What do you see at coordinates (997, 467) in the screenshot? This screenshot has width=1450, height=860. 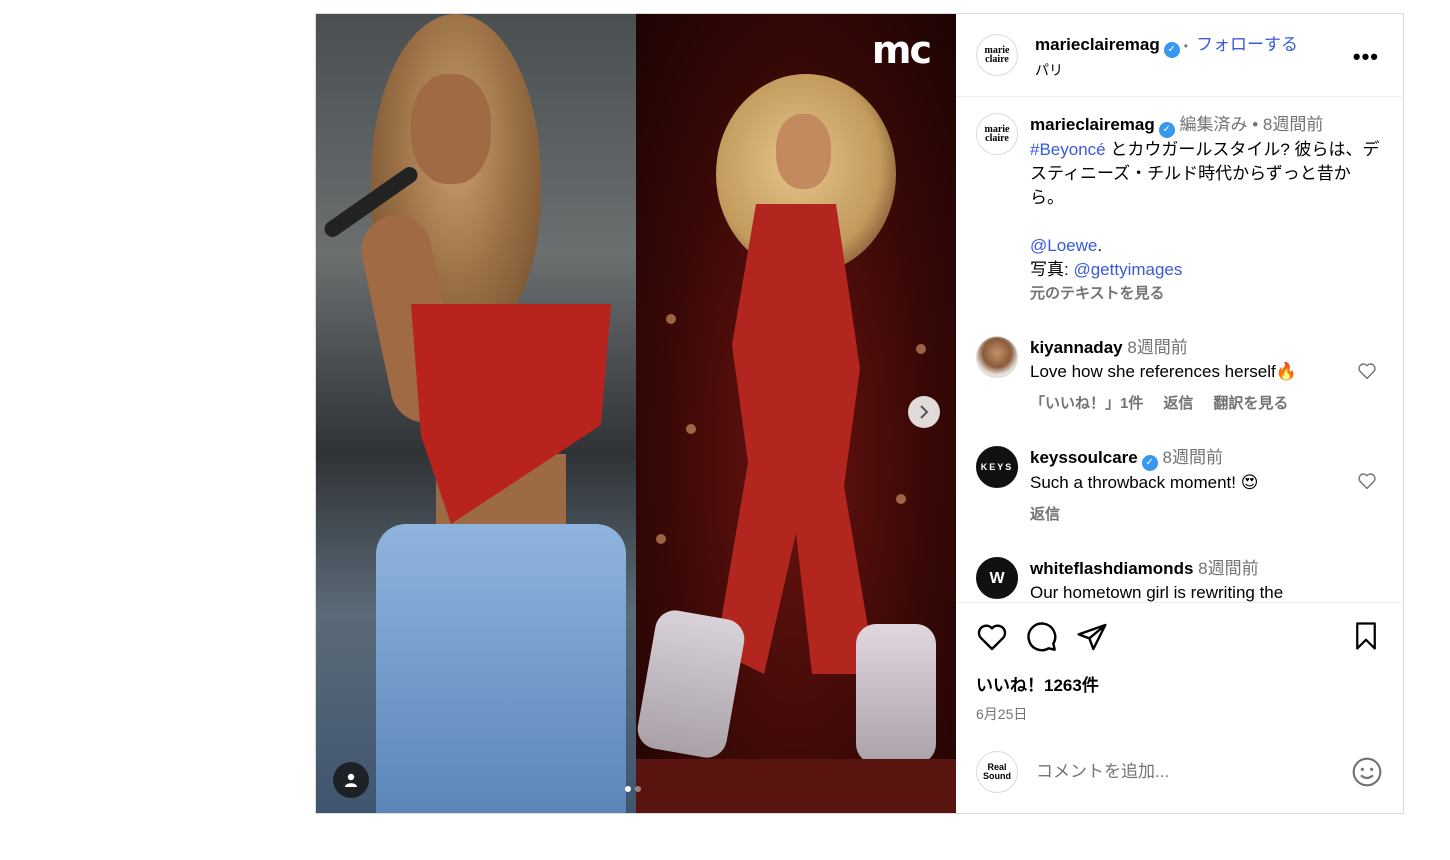 I see `commenter-avatar: KEYS` at bounding box center [997, 467].